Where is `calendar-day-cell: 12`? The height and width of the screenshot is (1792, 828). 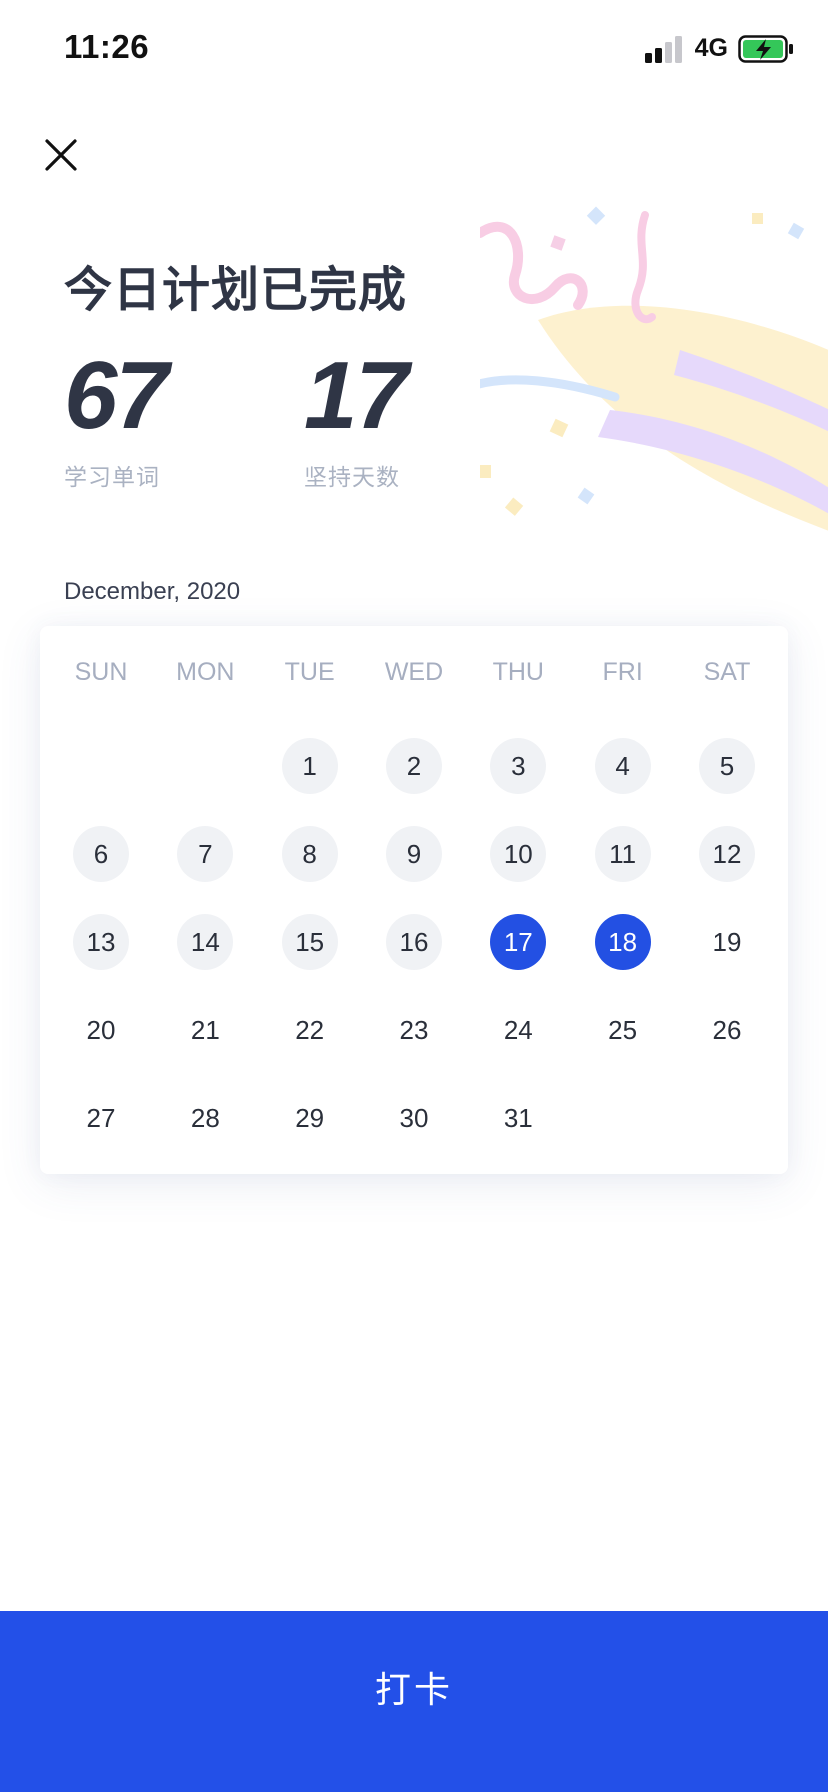 calendar-day-cell: 12 is located at coordinates (727, 854).